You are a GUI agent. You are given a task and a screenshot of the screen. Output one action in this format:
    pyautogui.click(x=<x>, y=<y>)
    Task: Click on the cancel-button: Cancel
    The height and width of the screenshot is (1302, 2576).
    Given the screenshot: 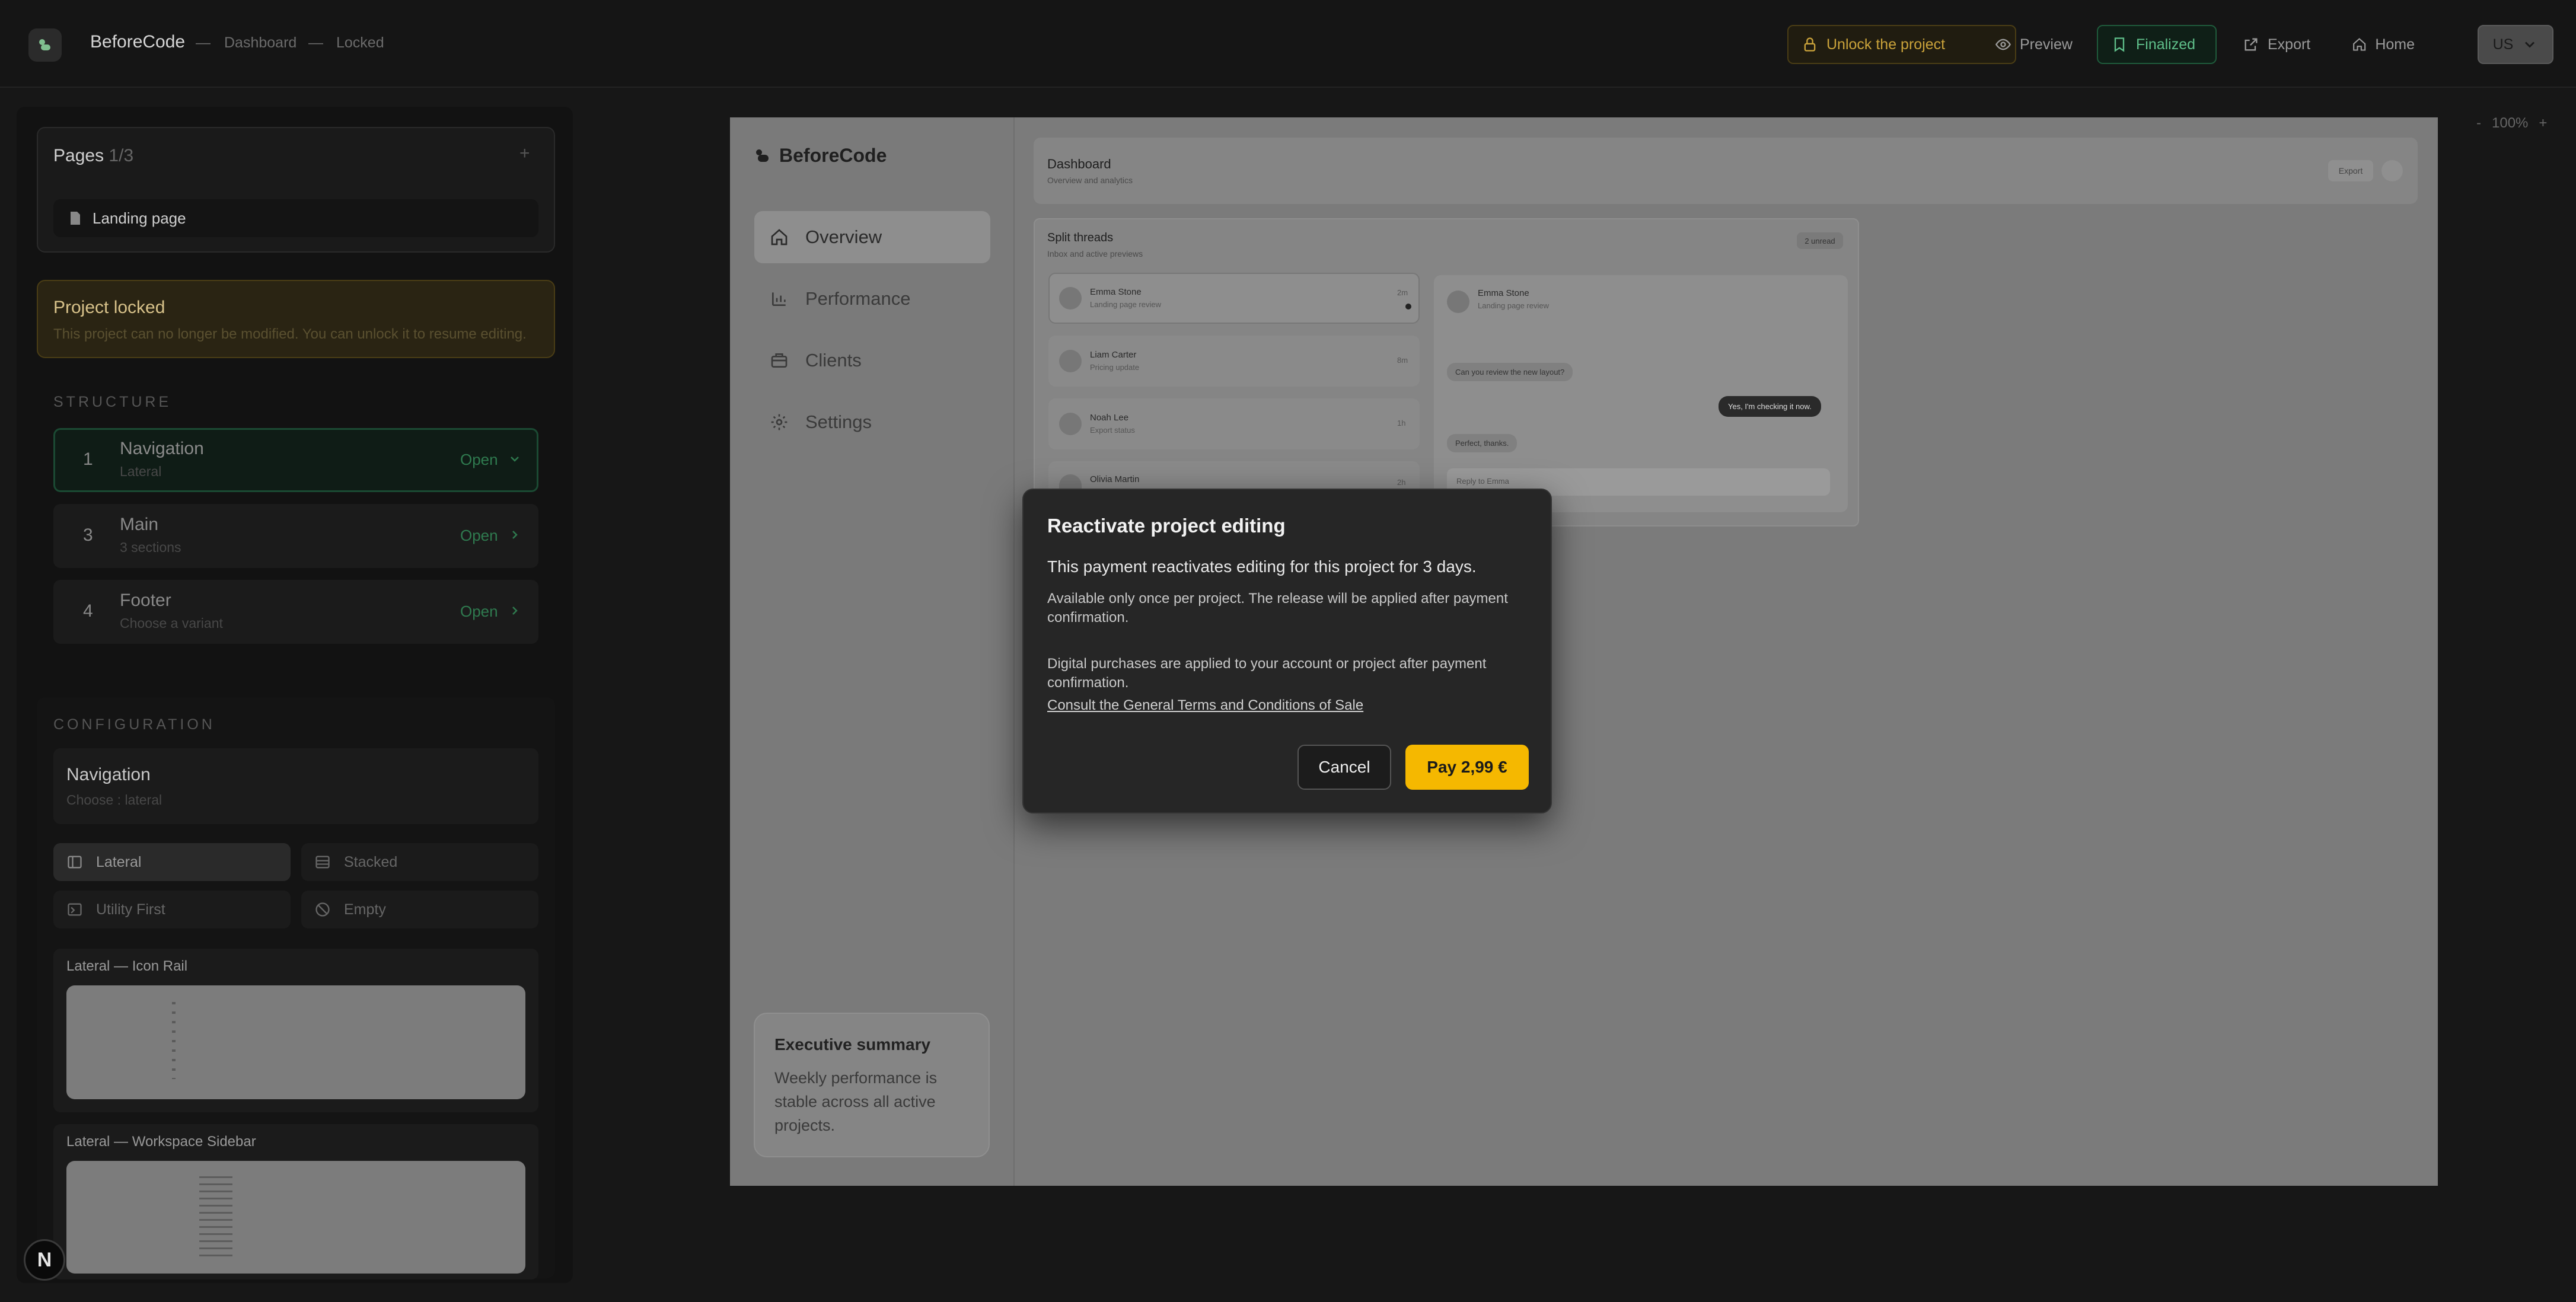 What is the action you would take?
    pyautogui.click(x=1344, y=767)
    